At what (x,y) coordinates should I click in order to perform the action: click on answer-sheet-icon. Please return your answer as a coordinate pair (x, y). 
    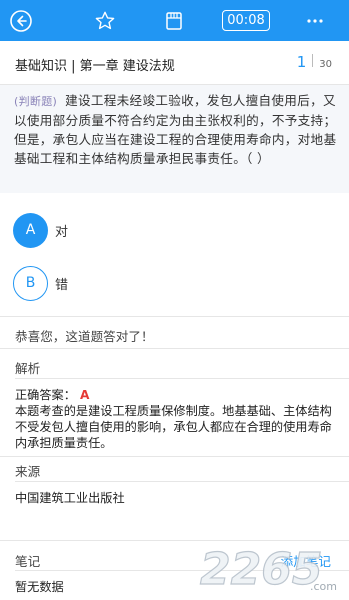
    Looking at the image, I should click on (174, 20).